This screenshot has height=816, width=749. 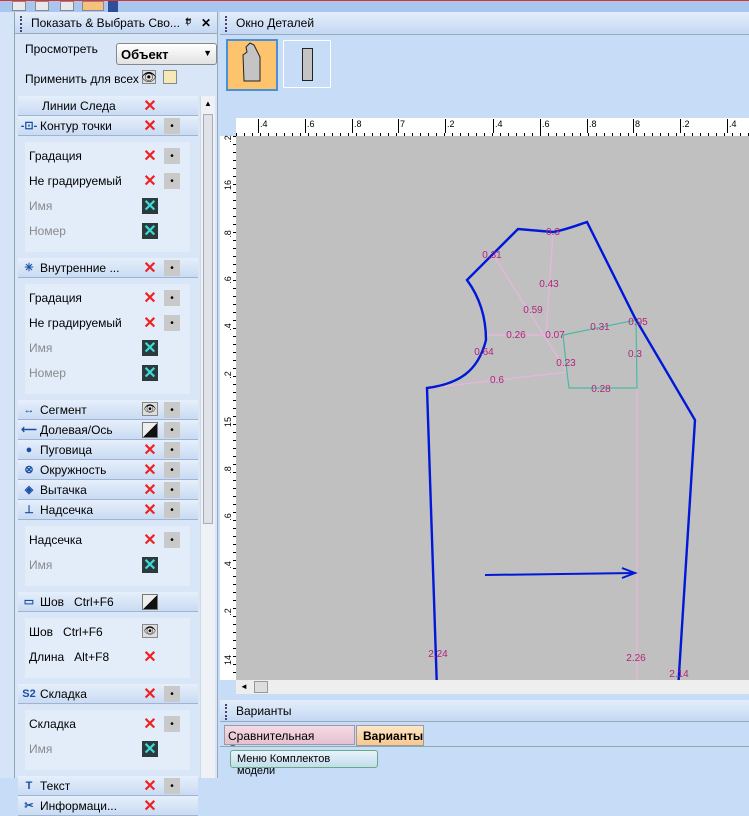 I want to click on ruler-tick-label: .2, so click(x=685, y=126).